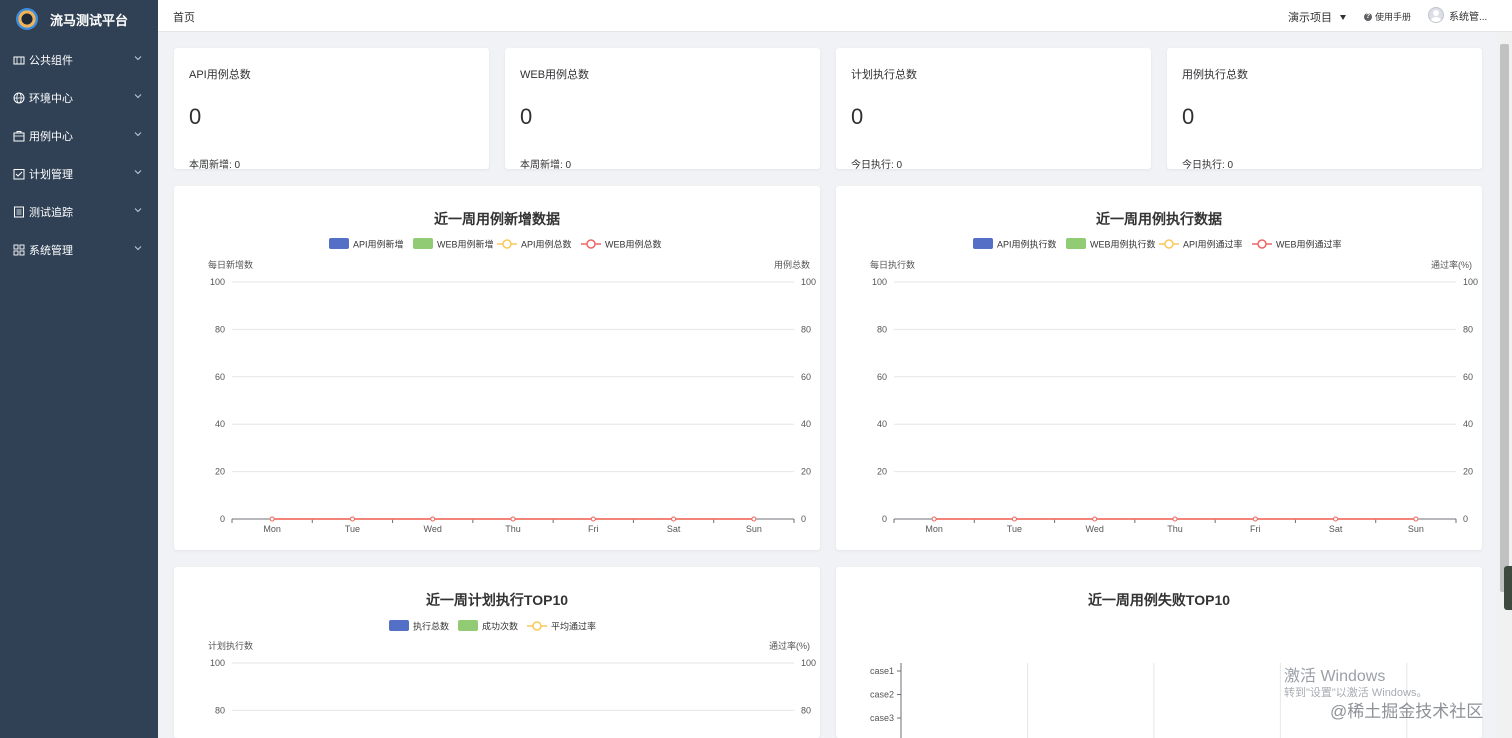  What do you see at coordinates (331, 109) in the screenshot?
I see `stat-card-api-cases: API用例总数 0 本周新增: 0` at bounding box center [331, 109].